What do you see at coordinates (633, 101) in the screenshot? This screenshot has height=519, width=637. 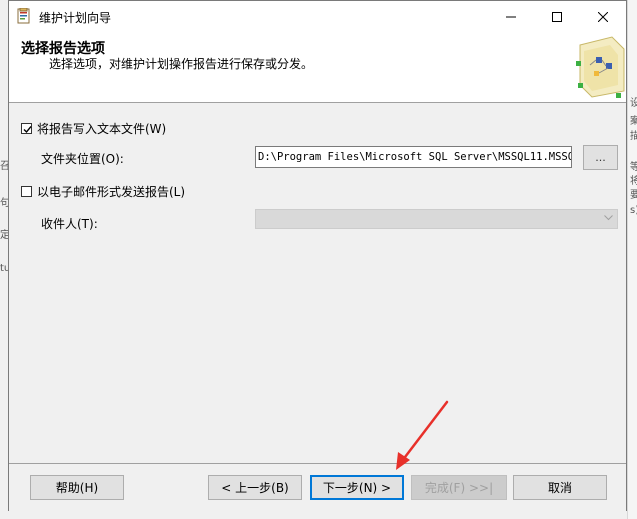 I see `bg-fragment: 设` at bounding box center [633, 101].